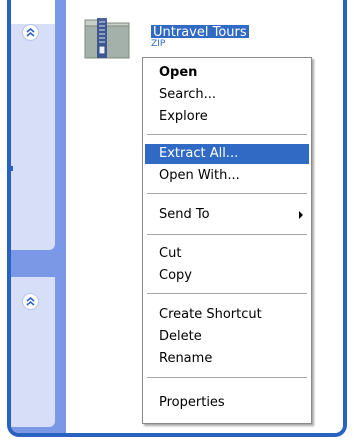 Image resolution: width=354 pixels, height=441 pixels. Describe the element at coordinates (227, 403) in the screenshot. I see `menu-item-properties: Properties` at that location.